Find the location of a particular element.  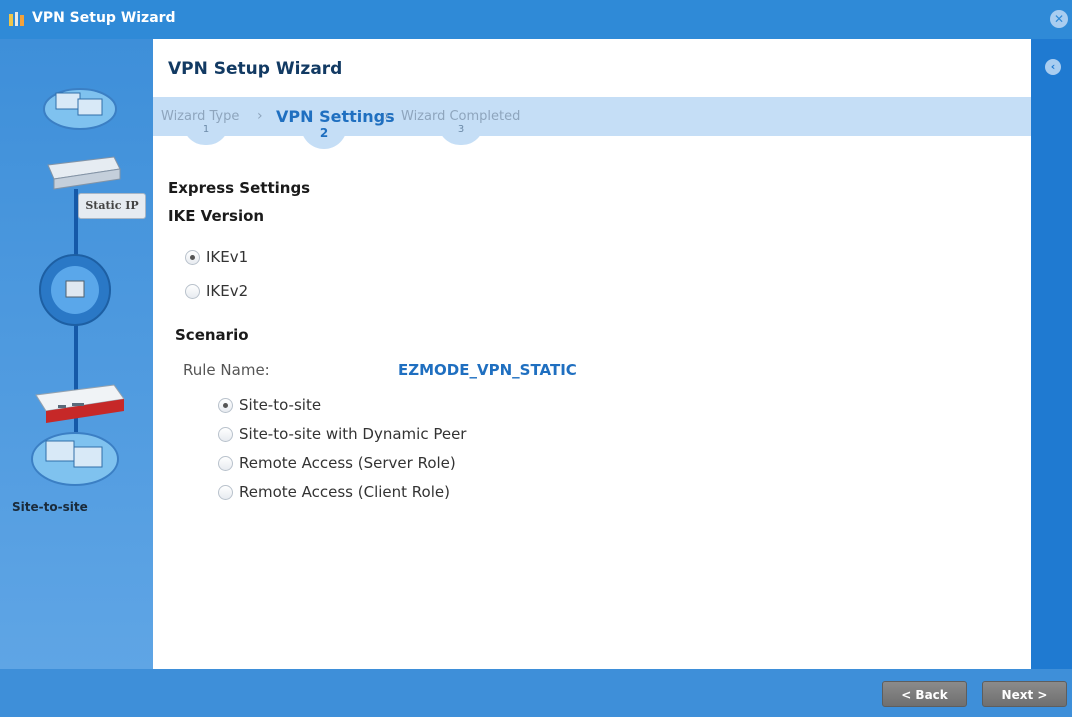

step-3-number: 3 is located at coordinates (461, 134).